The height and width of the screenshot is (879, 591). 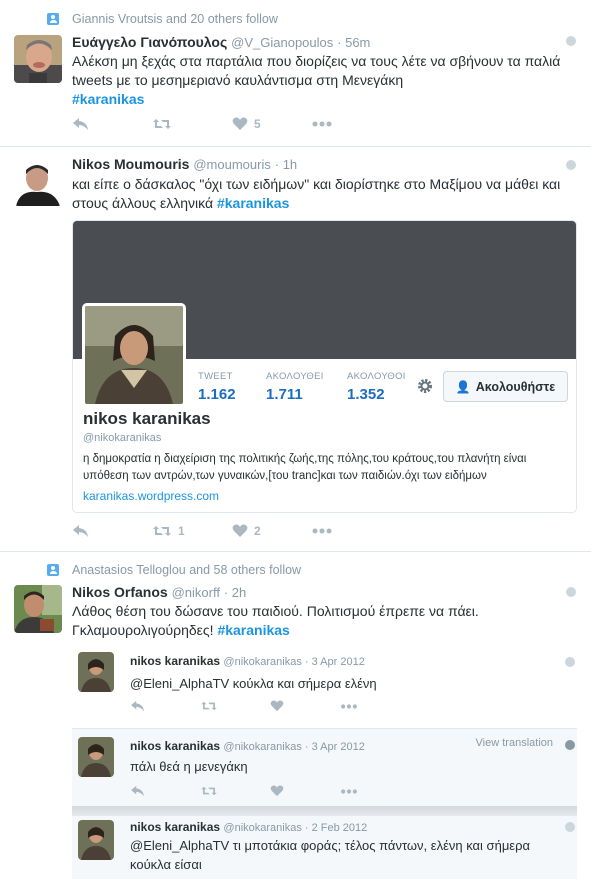 I want to click on author-handle: @moumouris, so click(x=232, y=164).